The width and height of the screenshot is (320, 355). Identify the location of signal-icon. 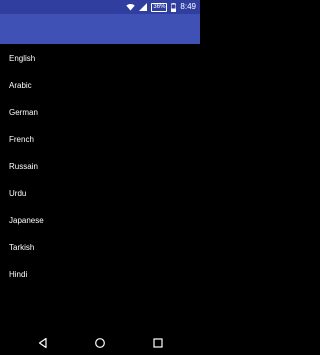
(143, 7).